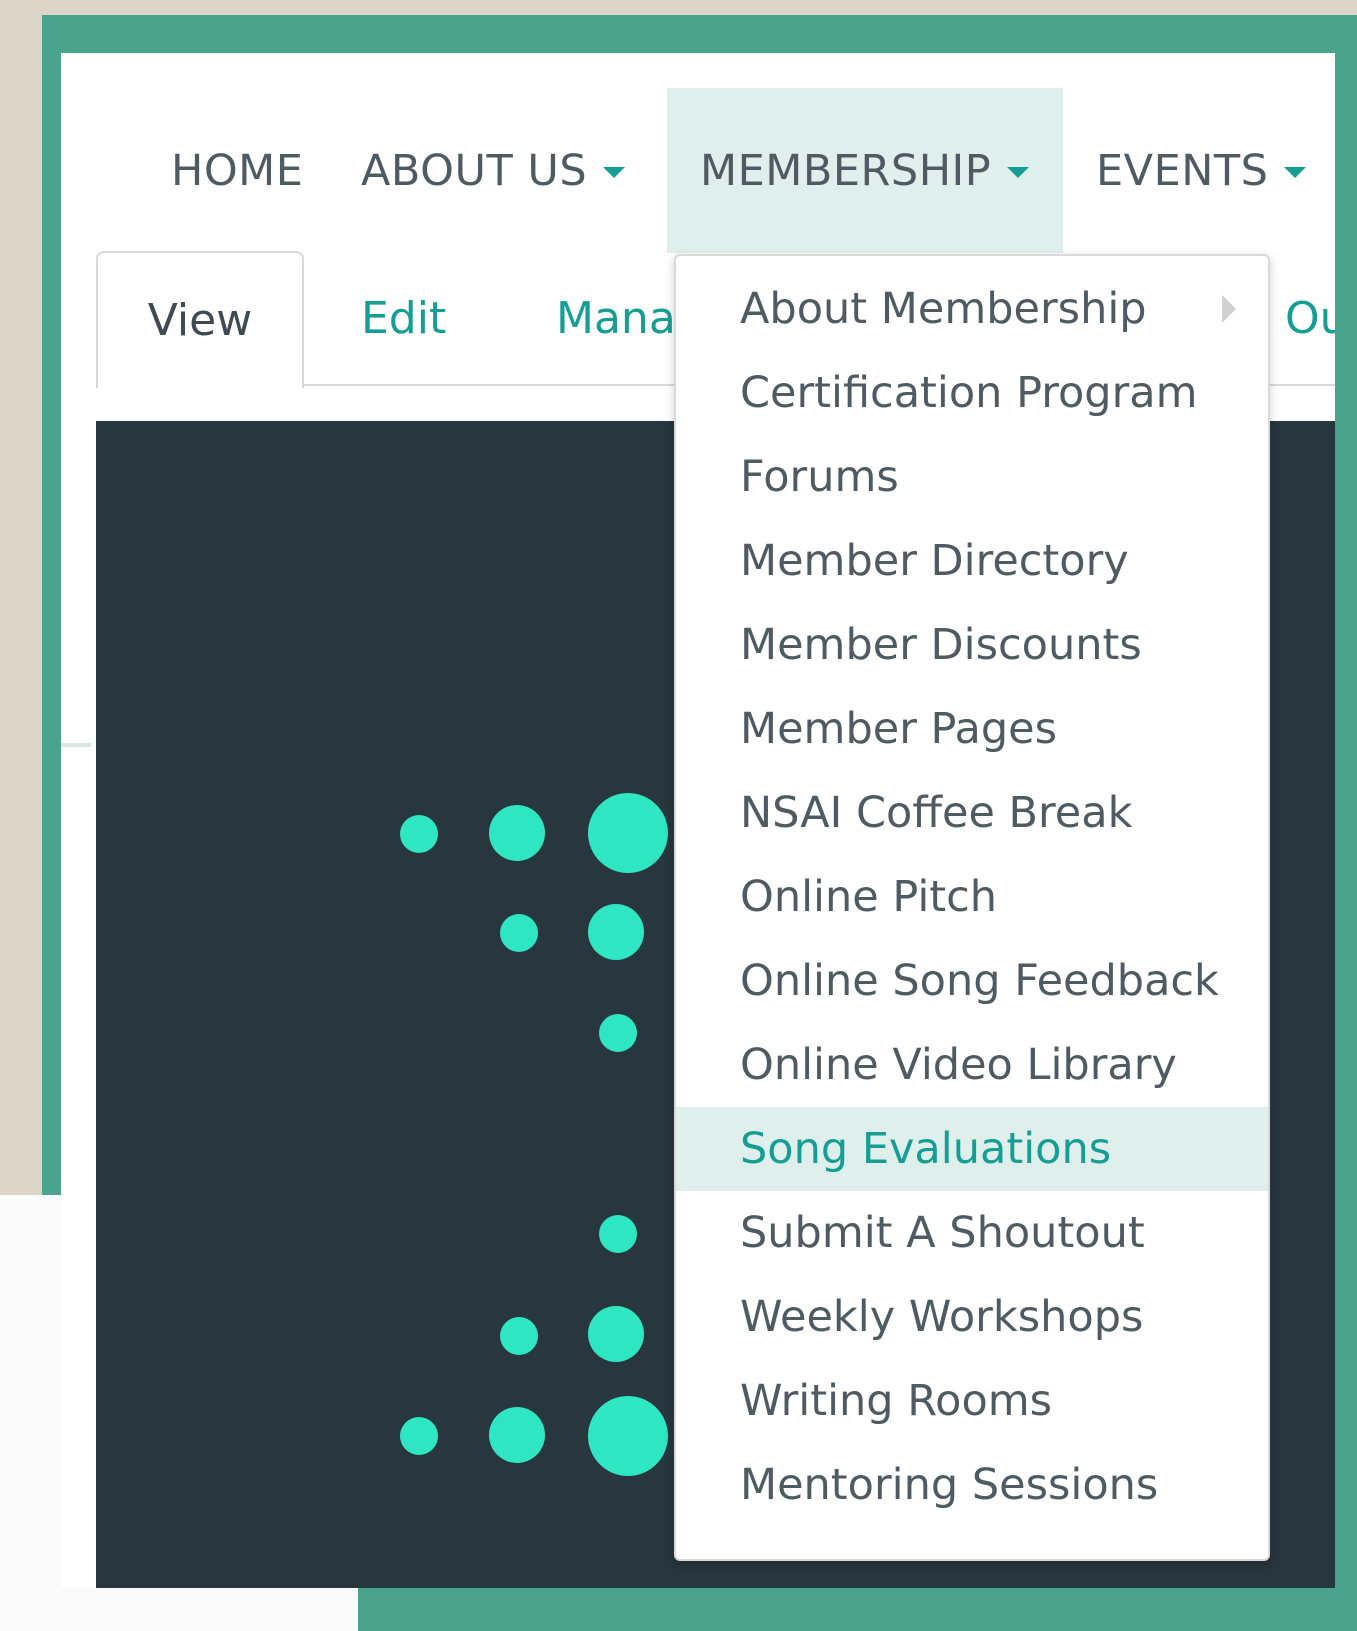 This screenshot has height=1631, width=1357. Describe the element at coordinates (943, 309) in the screenshot. I see `menu-item-label: About Membership` at that location.